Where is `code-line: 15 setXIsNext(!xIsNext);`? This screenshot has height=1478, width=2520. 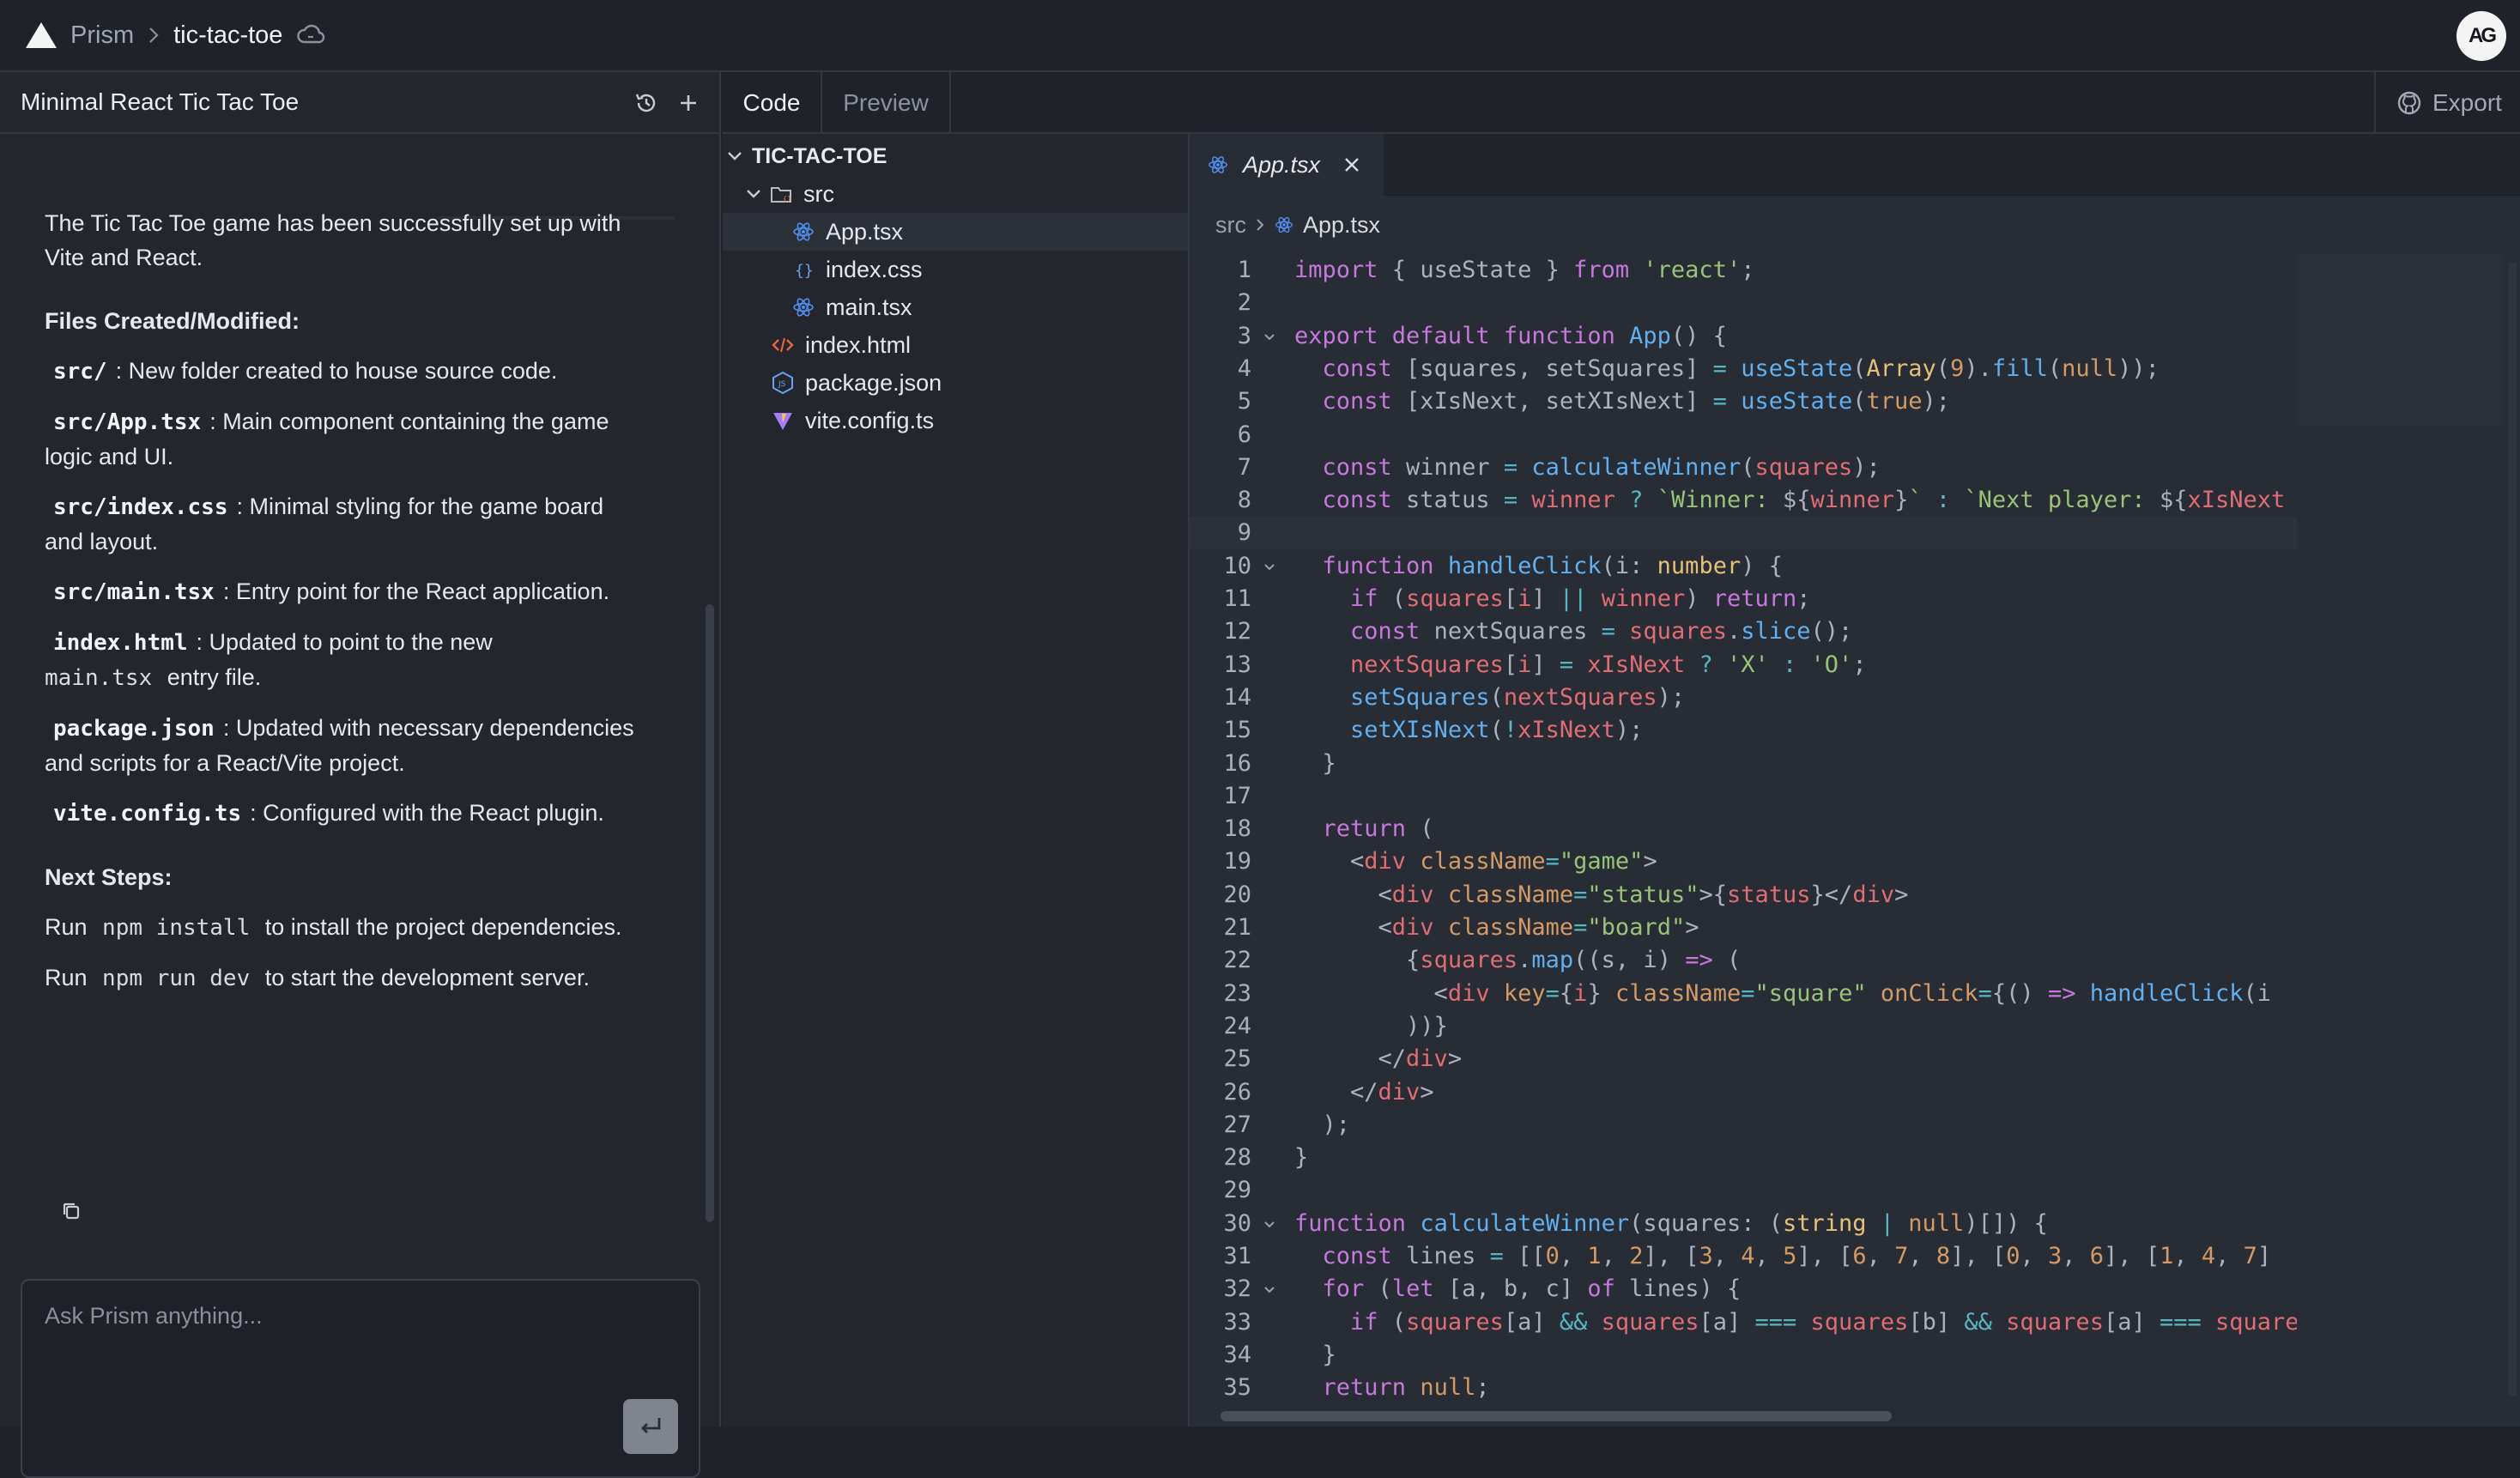
code-line: 15 setXIsNext(!xIsNext); is located at coordinates (1744, 730).